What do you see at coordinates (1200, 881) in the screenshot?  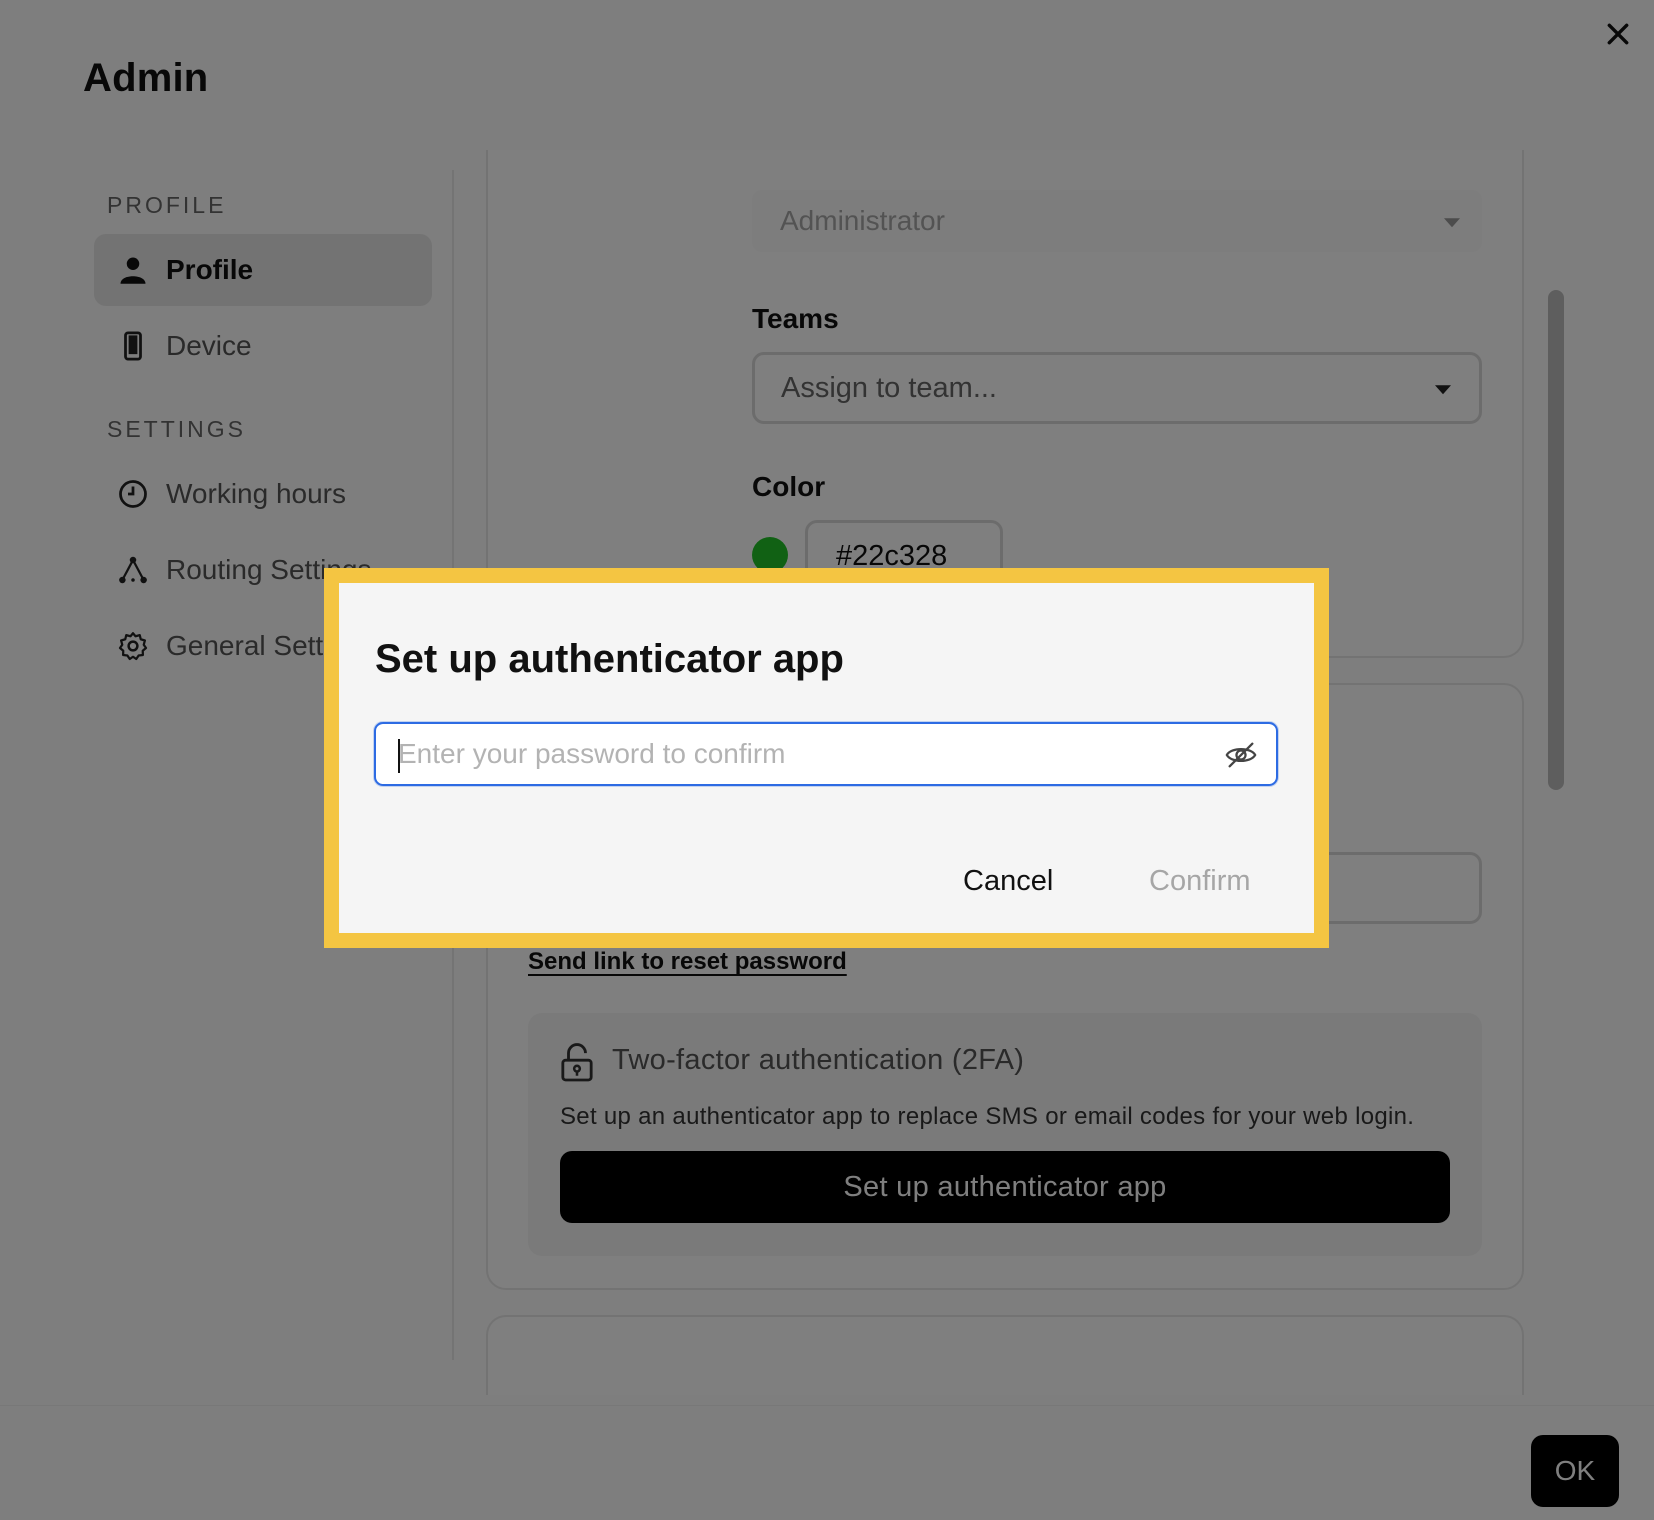 I see `confirm-button: Confirm` at bounding box center [1200, 881].